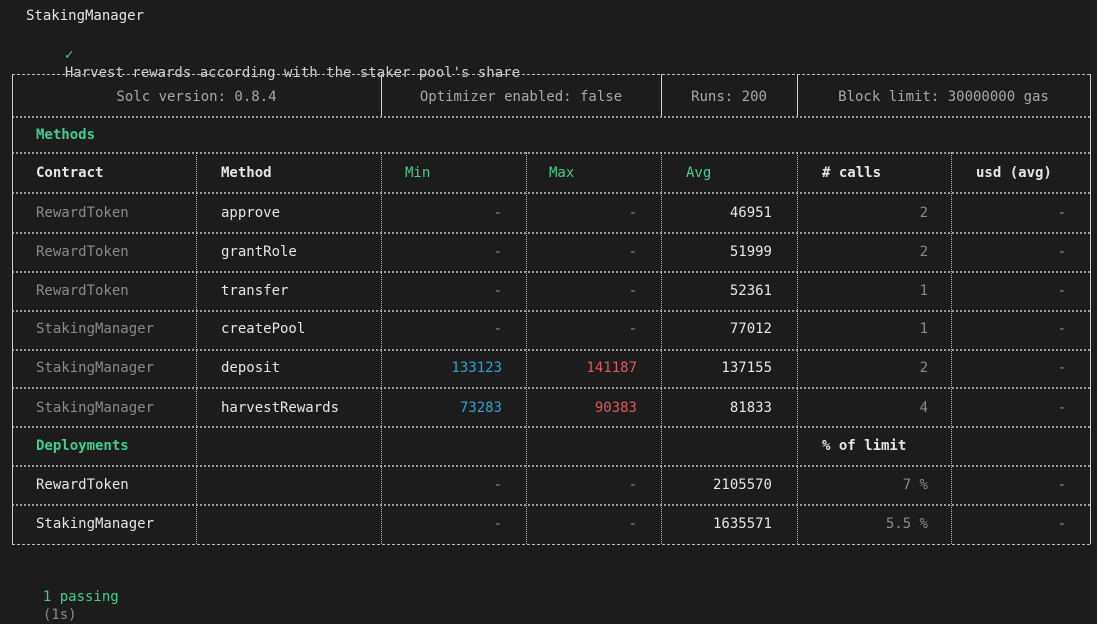 This screenshot has height=624, width=1097. I want to click on row-avg: 81833, so click(750, 408).